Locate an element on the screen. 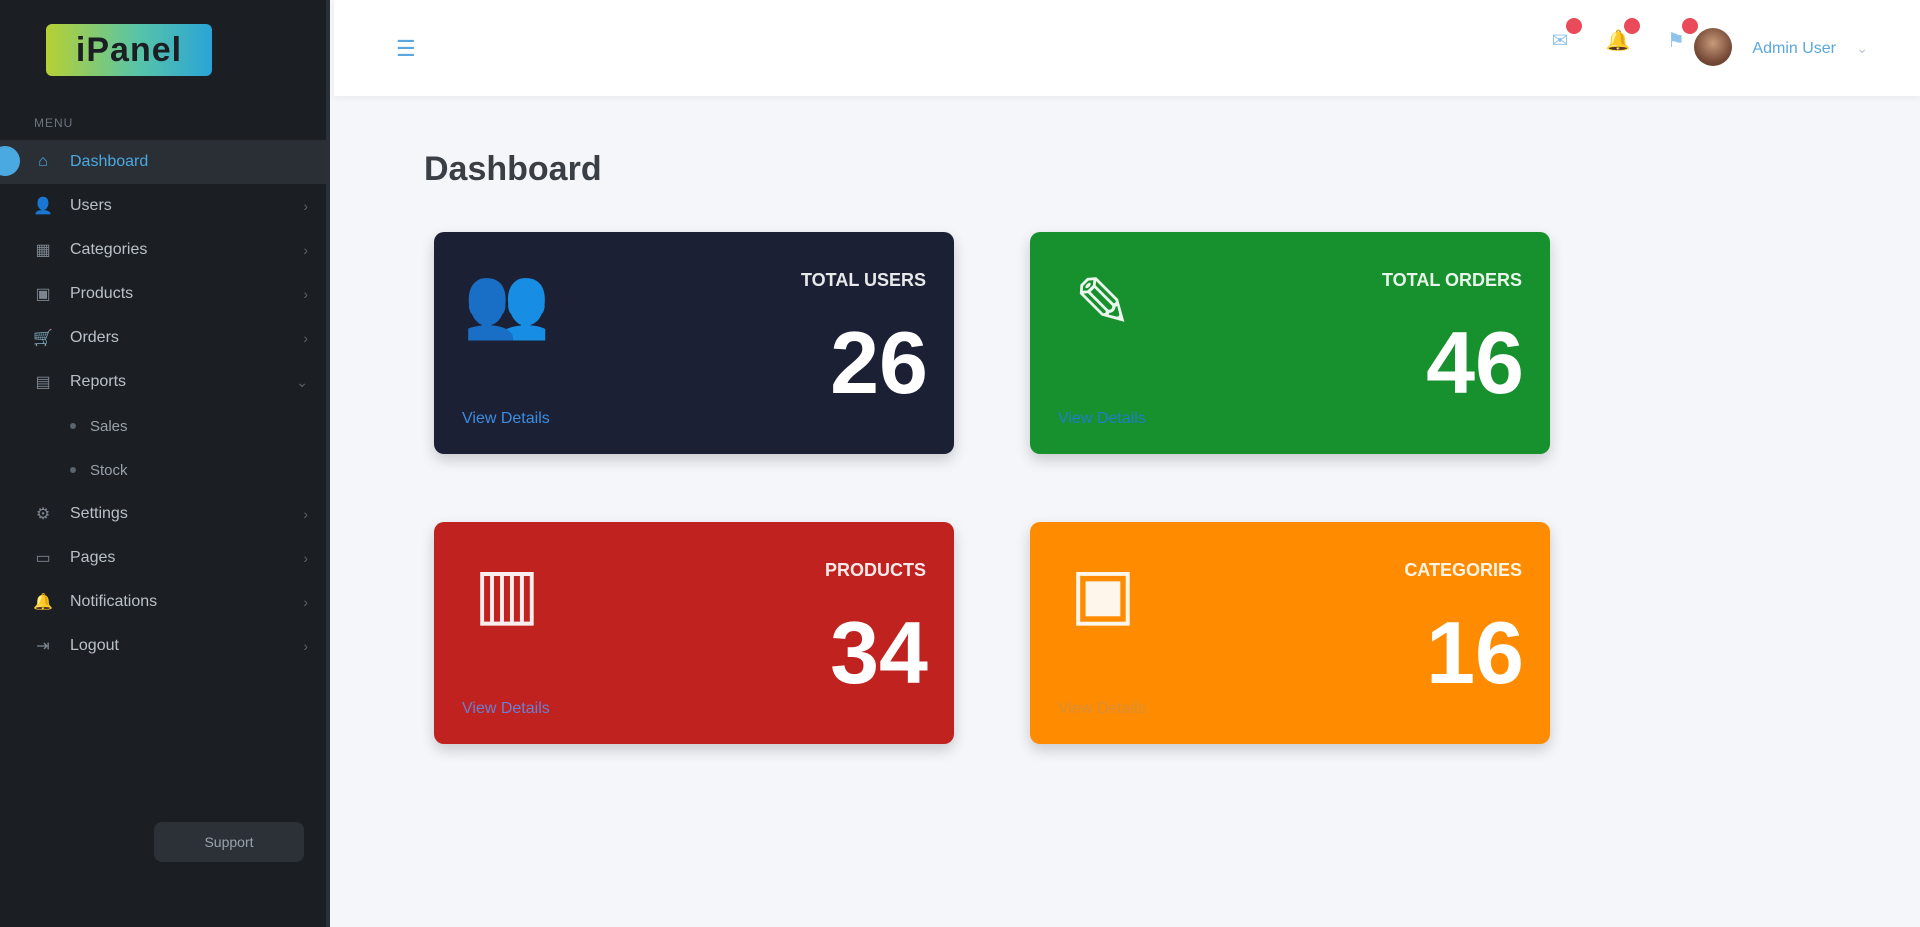 The width and height of the screenshot is (1920, 927). home-icon: ⌂ is located at coordinates (43, 161).